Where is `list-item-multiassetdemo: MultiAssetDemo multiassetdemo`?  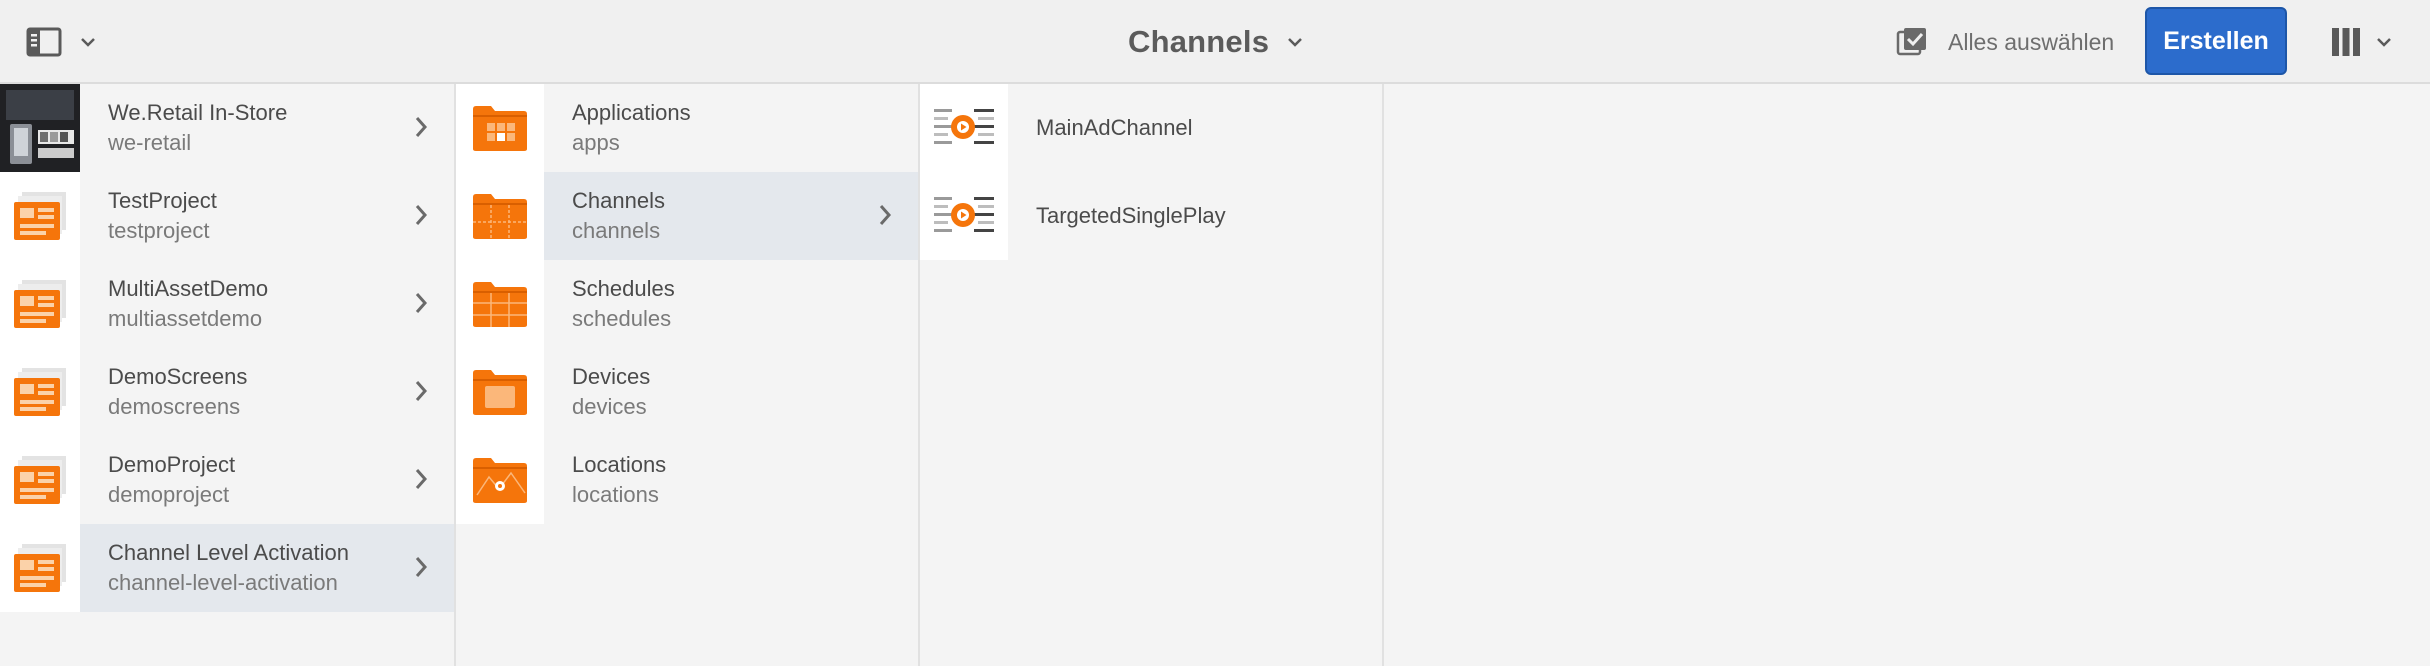 list-item-multiassetdemo: MultiAssetDemo multiassetdemo is located at coordinates (227, 304).